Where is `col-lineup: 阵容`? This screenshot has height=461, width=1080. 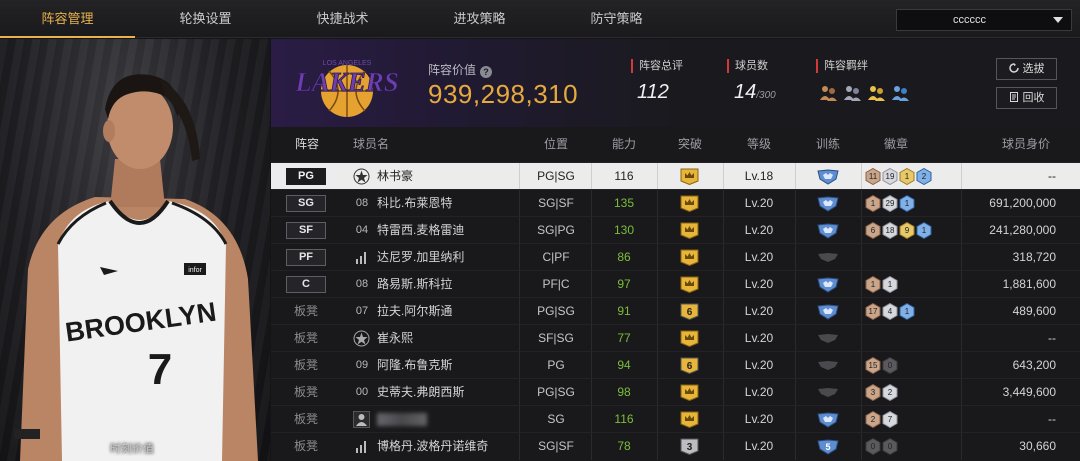
col-lineup: 阵容 is located at coordinates (307, 144).